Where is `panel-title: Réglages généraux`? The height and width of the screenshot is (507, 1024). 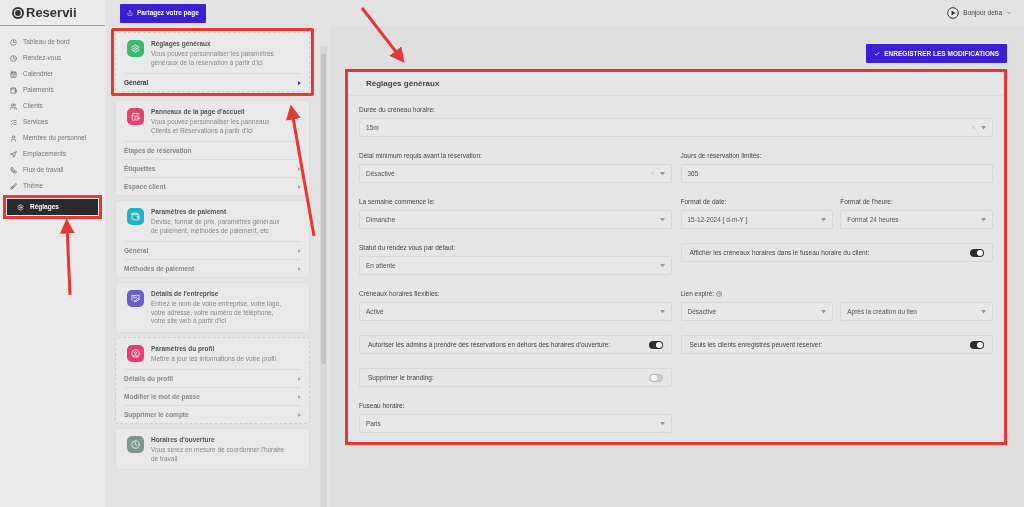
panel-title: Réglages généraux is located at coordinates (403, 83).